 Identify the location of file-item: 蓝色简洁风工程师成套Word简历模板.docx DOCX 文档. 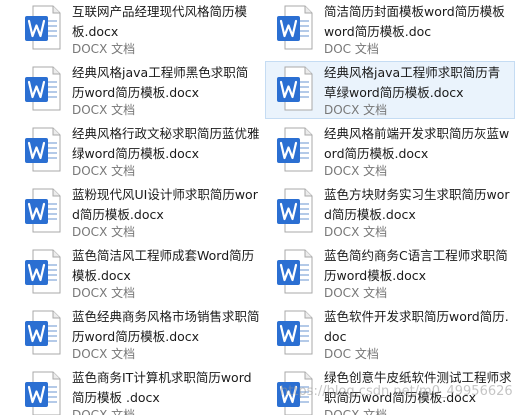
(138, 273).